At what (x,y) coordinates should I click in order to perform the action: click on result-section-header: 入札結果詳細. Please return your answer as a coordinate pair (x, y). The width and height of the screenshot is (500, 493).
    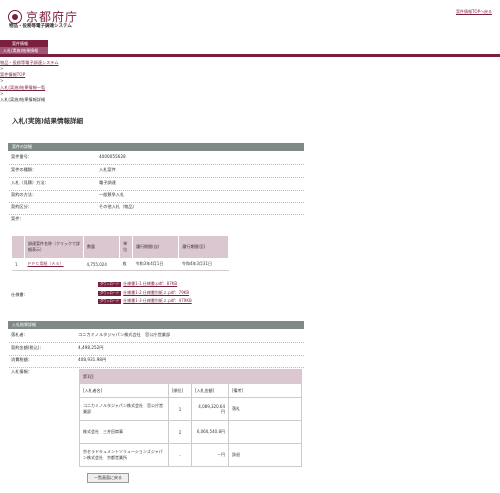
    Looking at the image, I should click on (156, 325).